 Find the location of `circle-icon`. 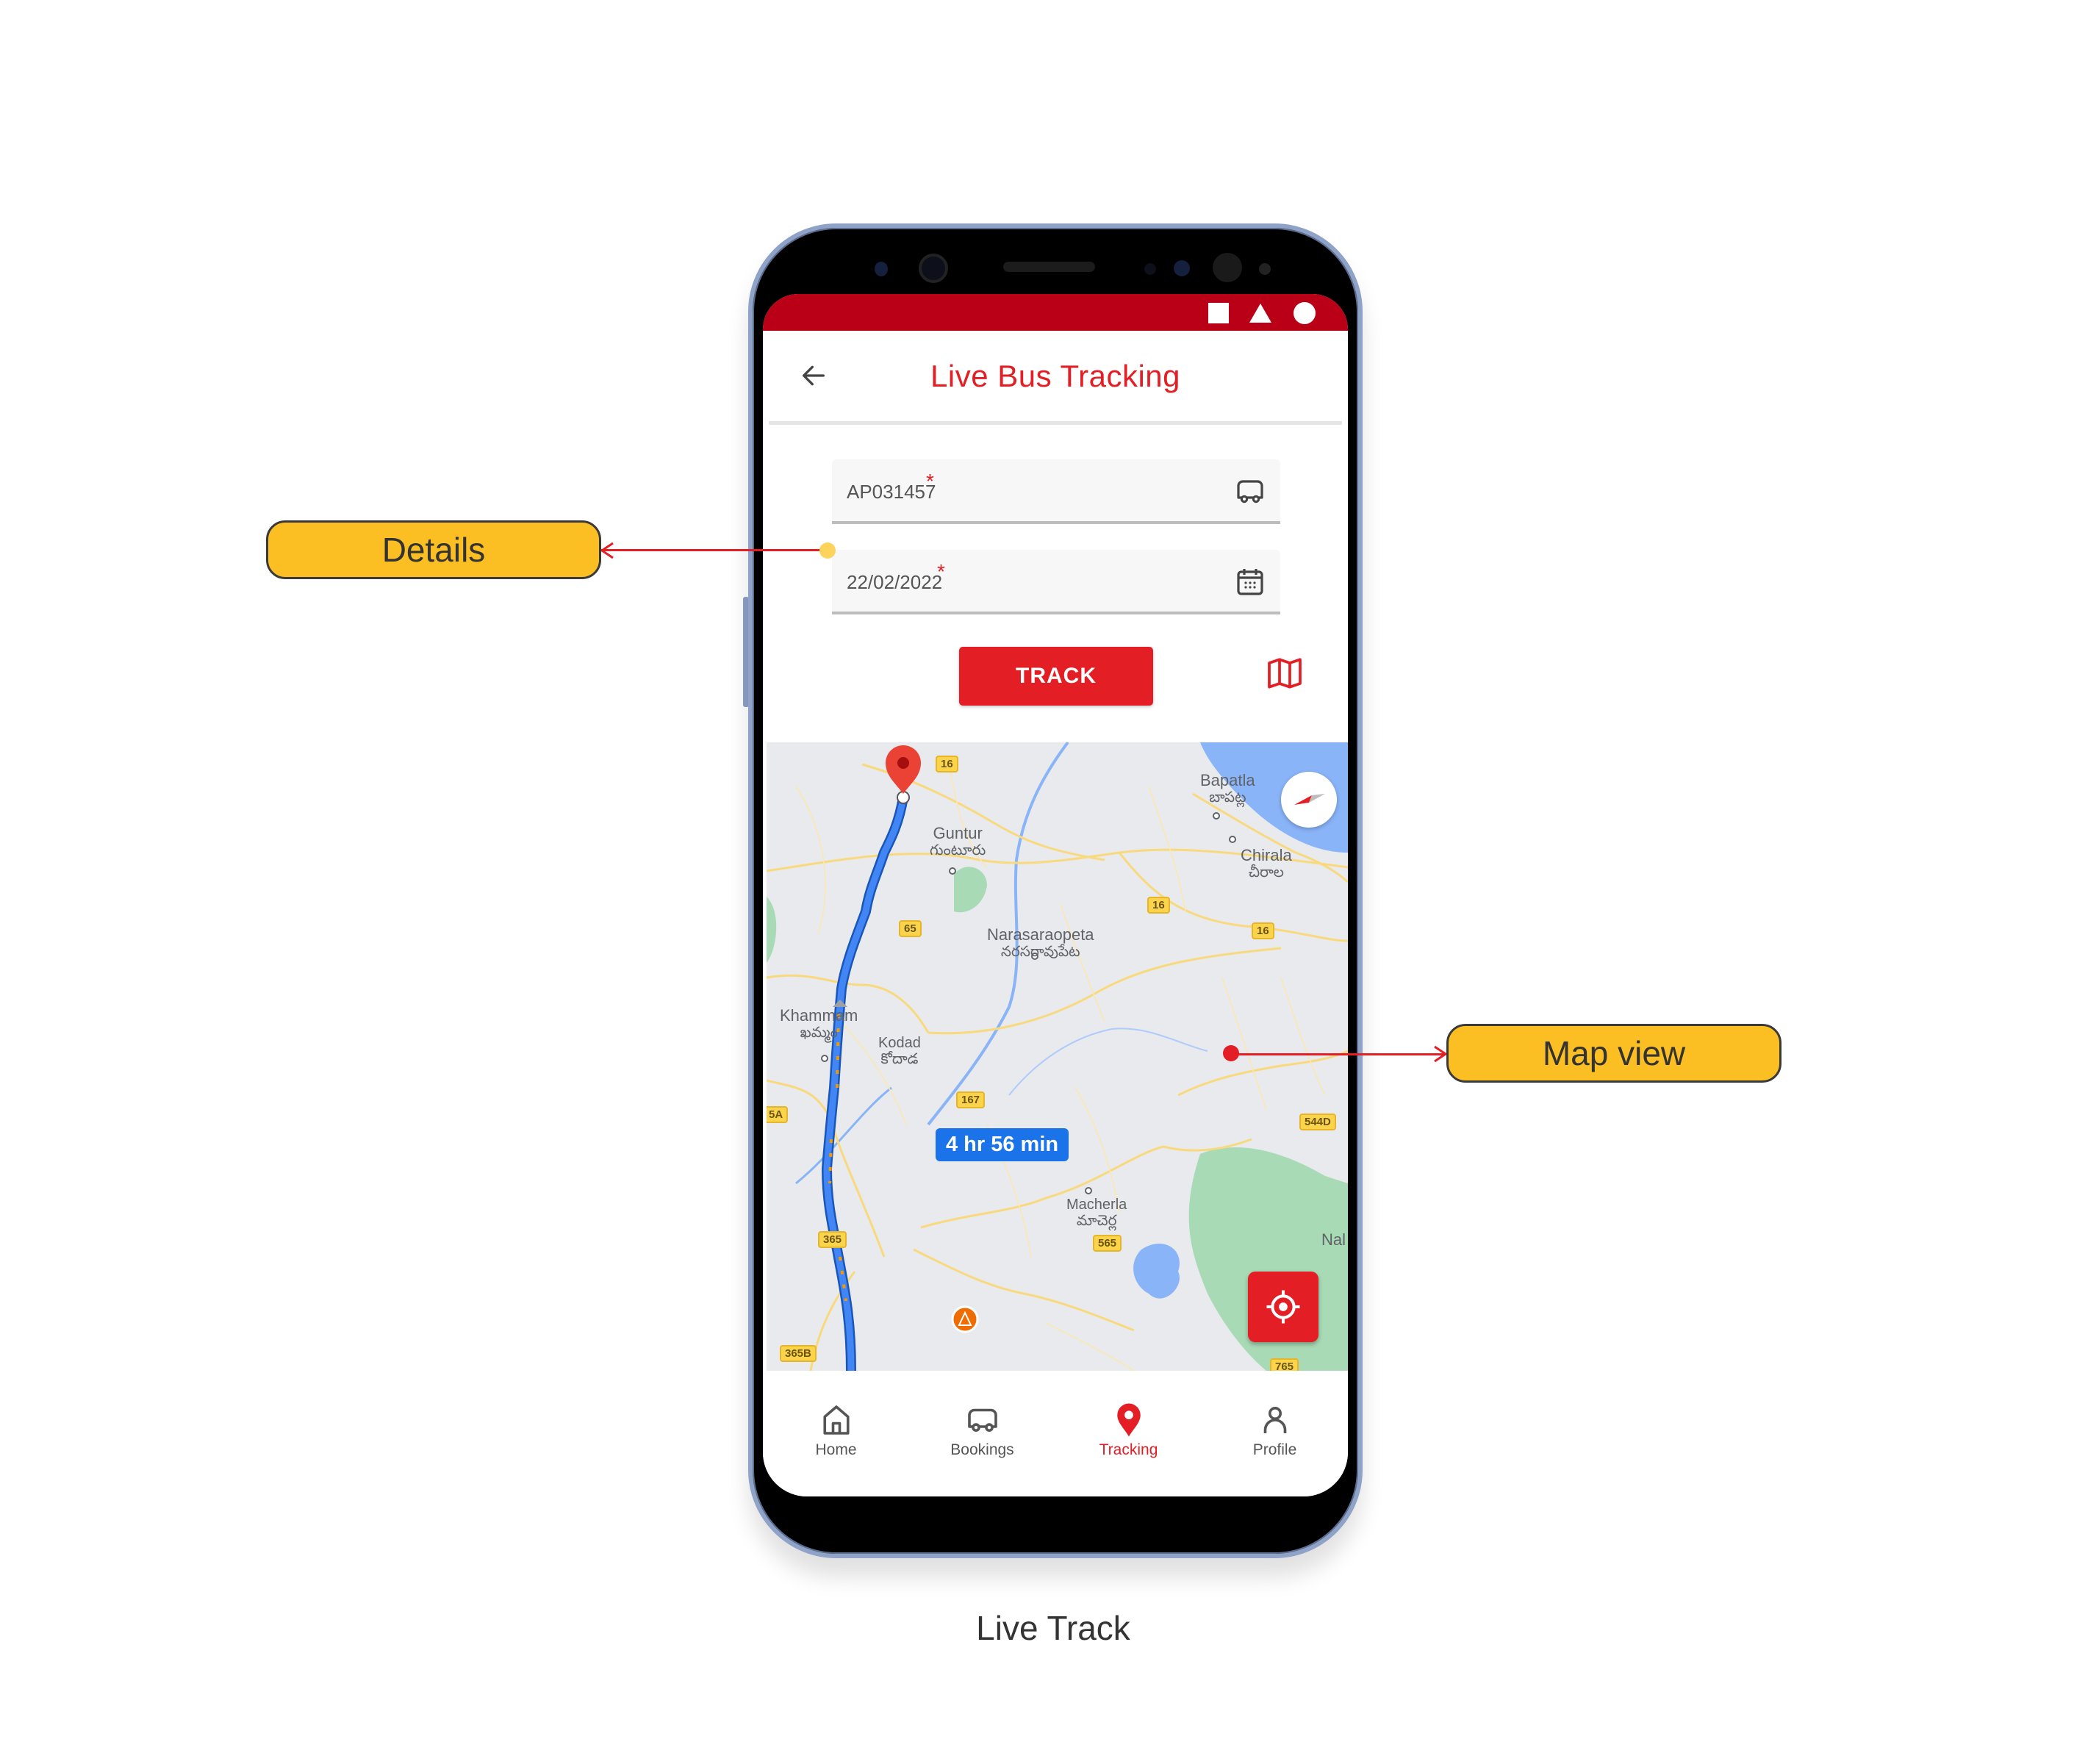

circle-icon is located at coordinates (1305, 313).